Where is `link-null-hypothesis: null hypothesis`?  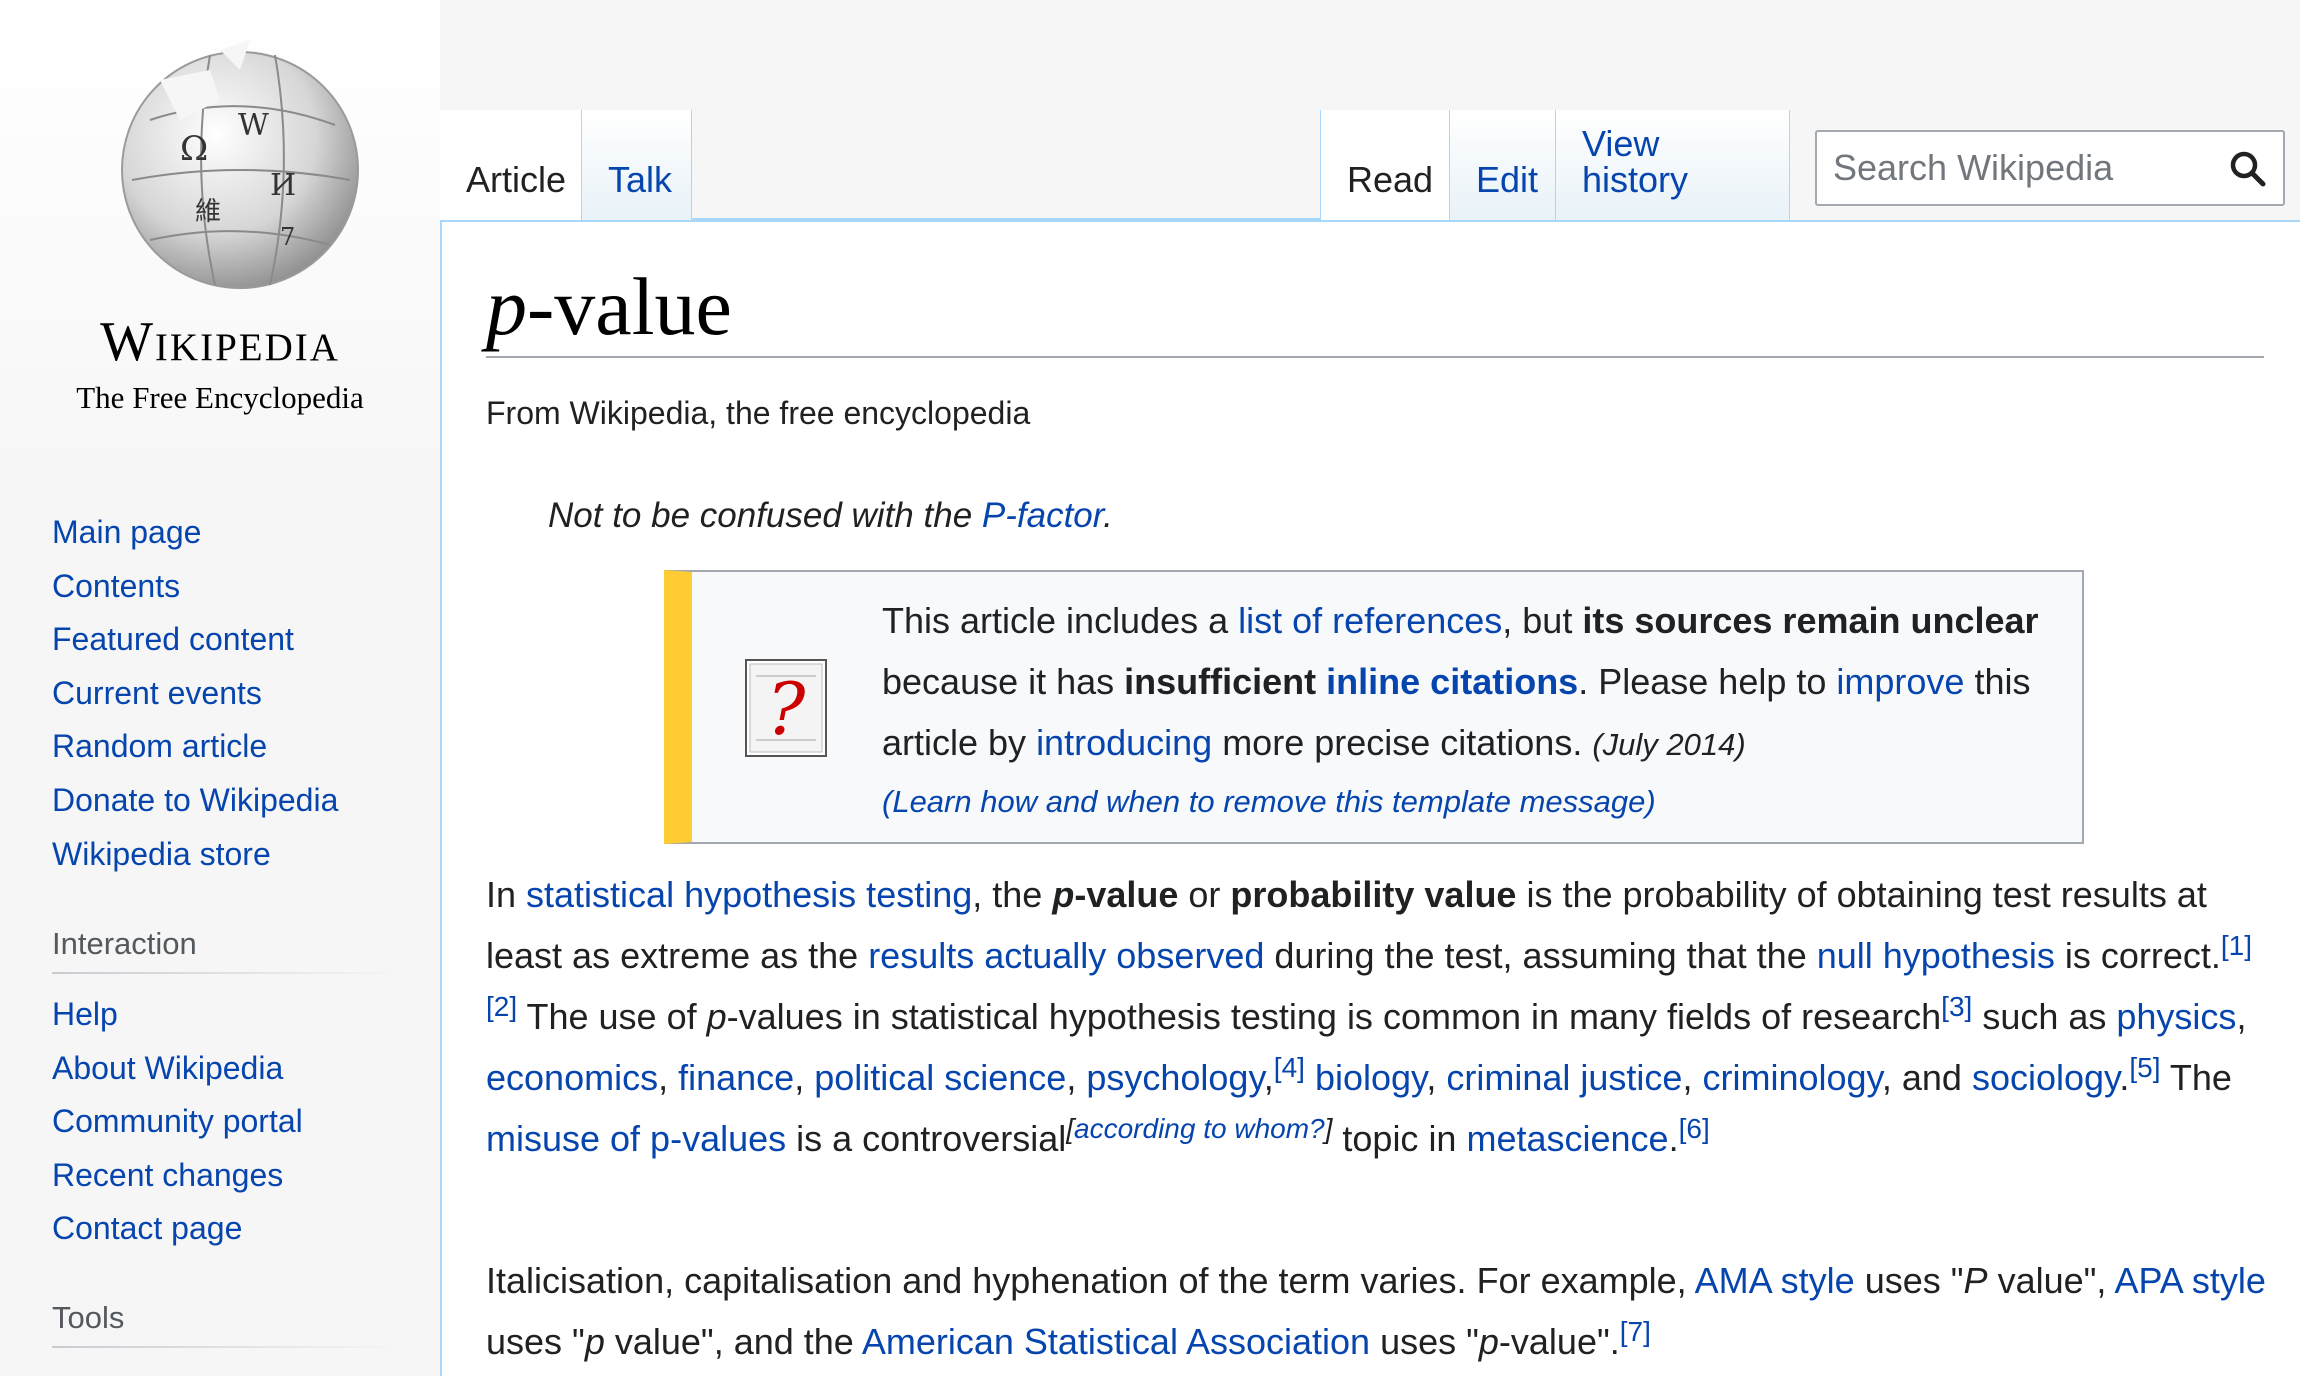 link-null-hypothesis: null hypothesis is located at coordinates (1936, 955).